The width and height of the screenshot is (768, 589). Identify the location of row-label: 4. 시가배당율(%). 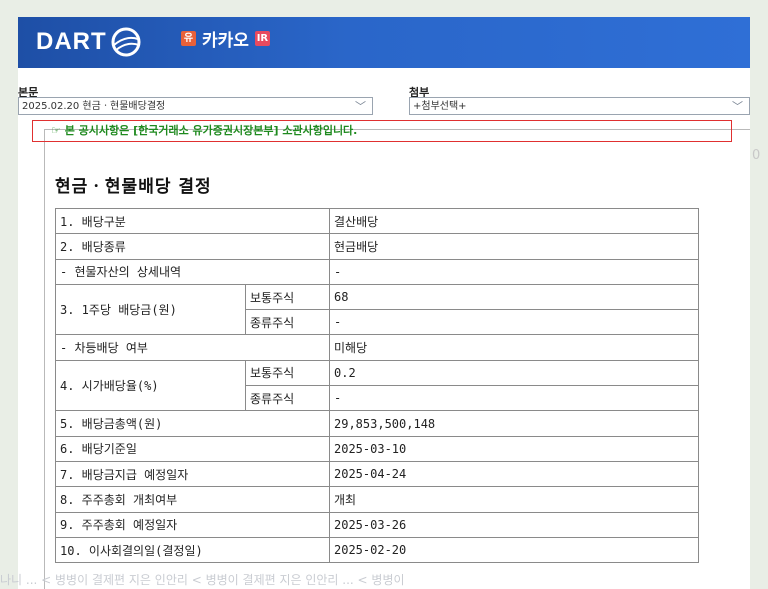
(150, 385).